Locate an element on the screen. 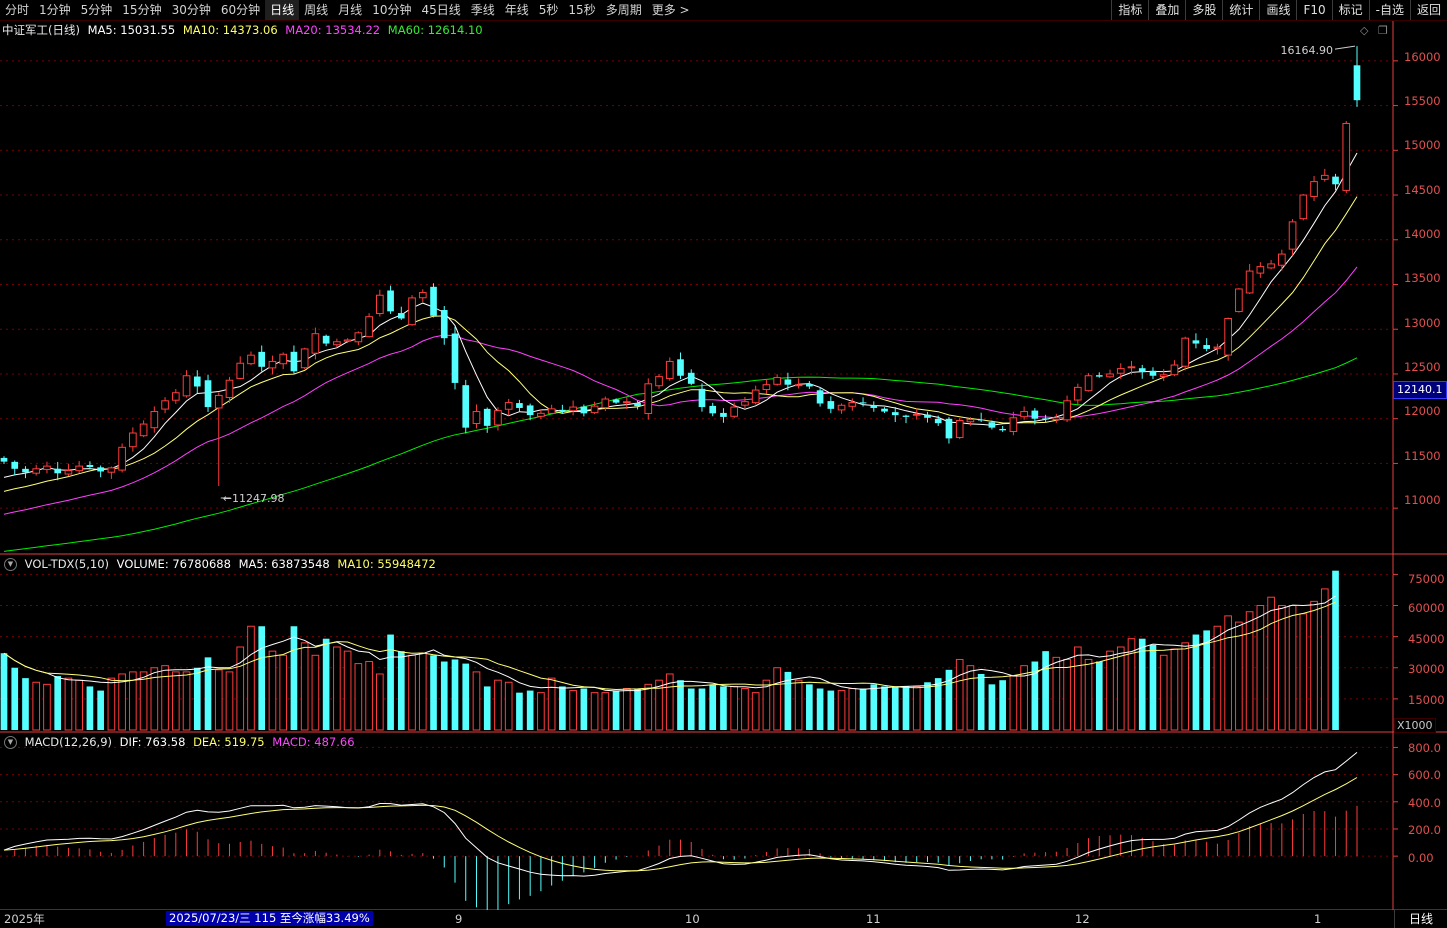 The height and width of the screenshot is (928, 1447). price-axis-label: 11500 is located at coordinates (1422, 456).